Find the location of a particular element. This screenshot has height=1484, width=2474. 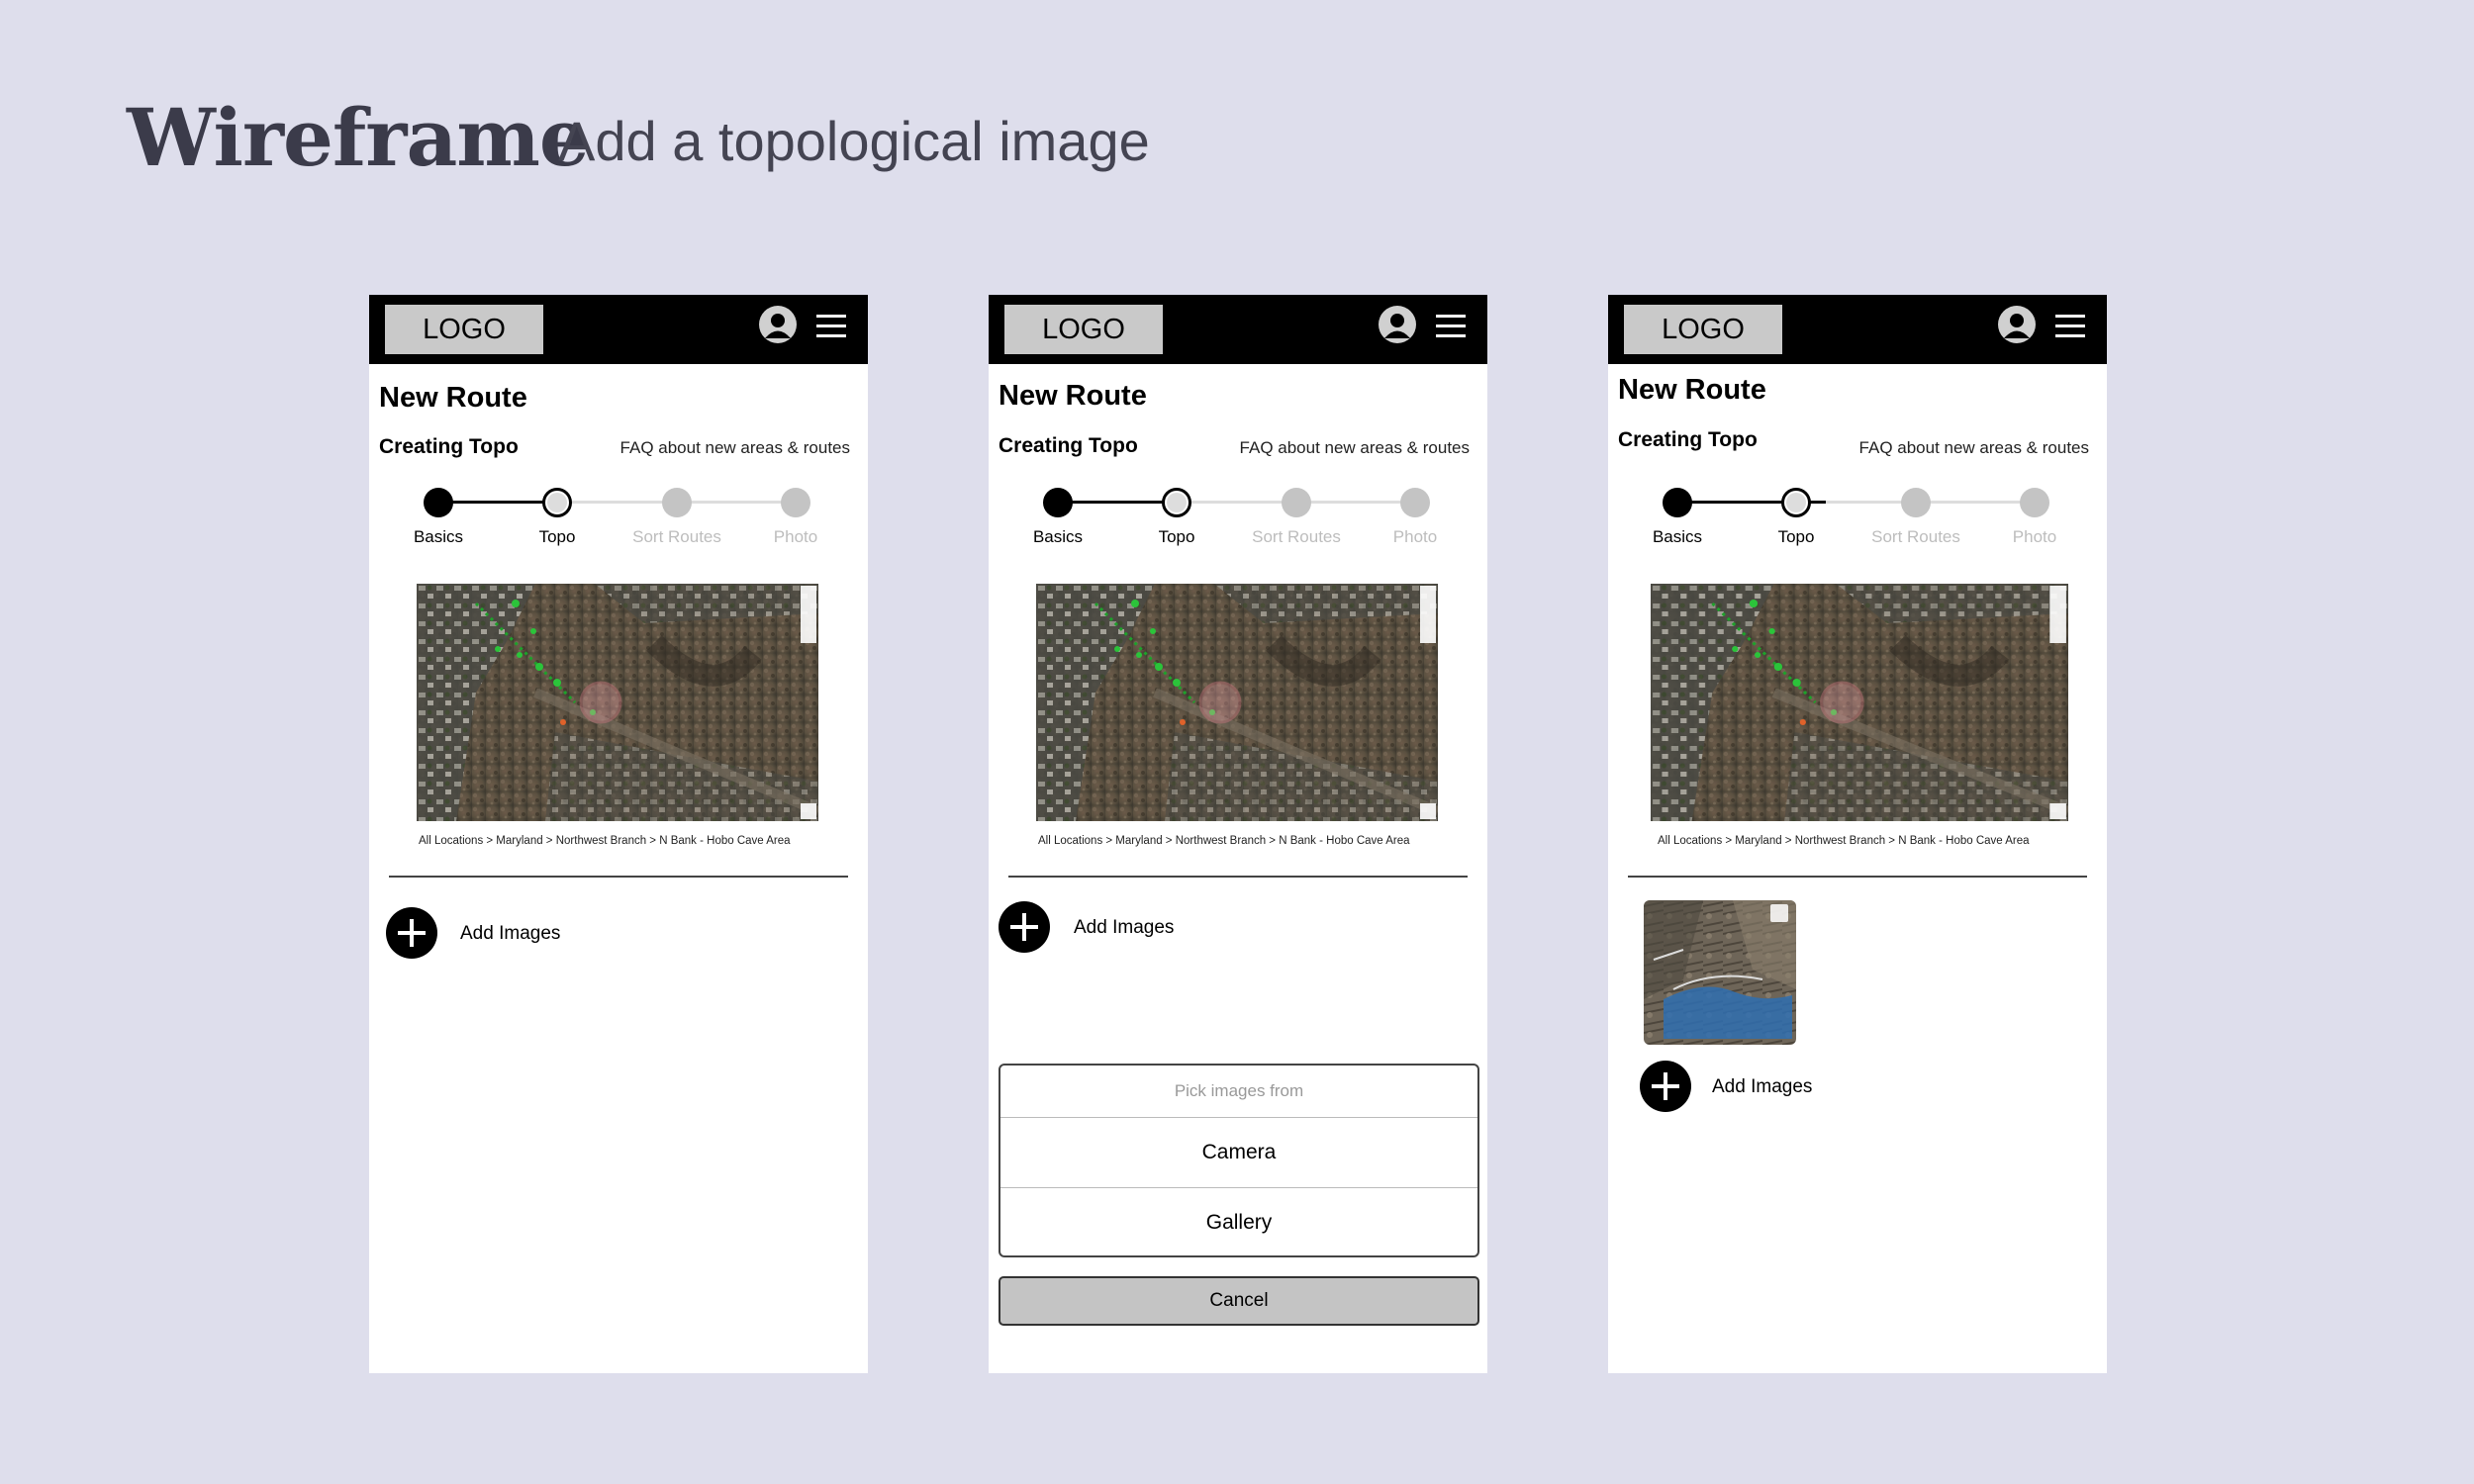

camera-option: Camera is located at coordinates (1238, 1152).